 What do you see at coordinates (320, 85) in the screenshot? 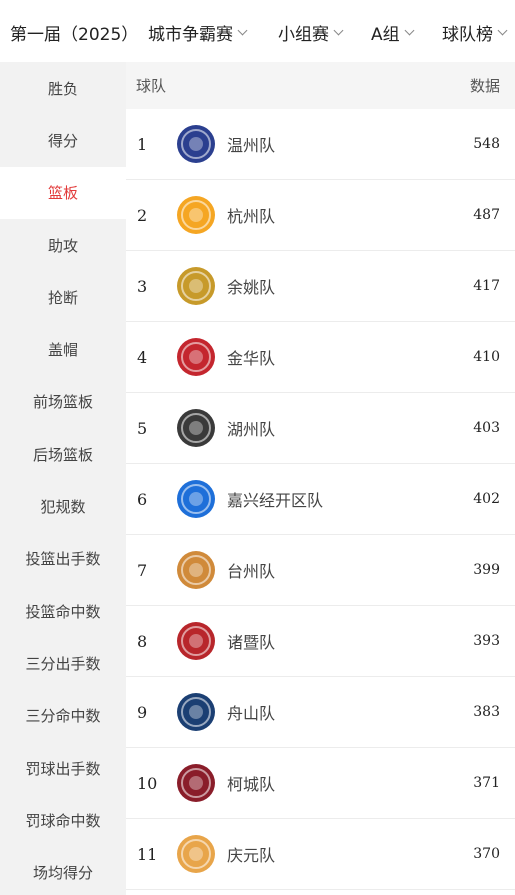
I see `table-header: 球队 数据` at bounding box center [320, 85].